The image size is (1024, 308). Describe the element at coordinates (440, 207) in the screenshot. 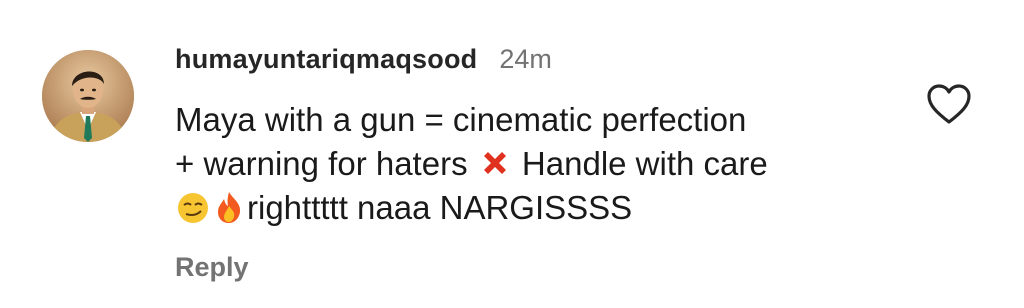

I see `comment-text-segment: righttttt naaa NARGISSSS` at that location.